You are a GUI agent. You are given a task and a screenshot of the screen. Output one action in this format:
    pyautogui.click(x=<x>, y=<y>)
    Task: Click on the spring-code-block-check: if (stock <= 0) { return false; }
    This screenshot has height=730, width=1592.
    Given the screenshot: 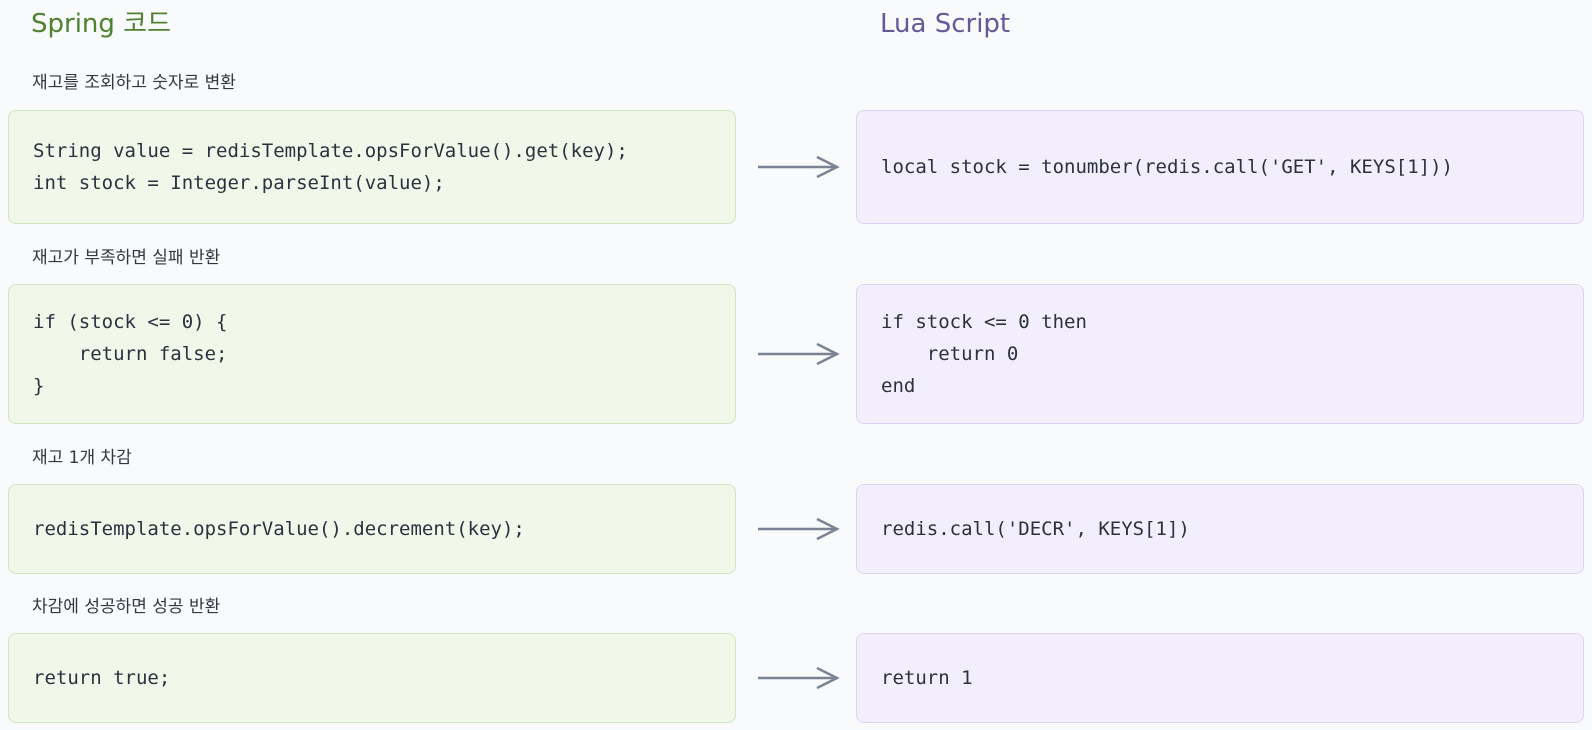 What is the action you would take?
    pyautogui.click(x=372, y=354)
    